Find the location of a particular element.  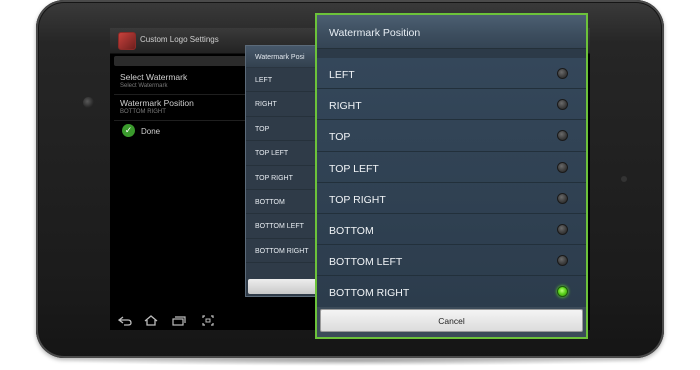

option-left: LEFT is located at coordinates (451, 74).